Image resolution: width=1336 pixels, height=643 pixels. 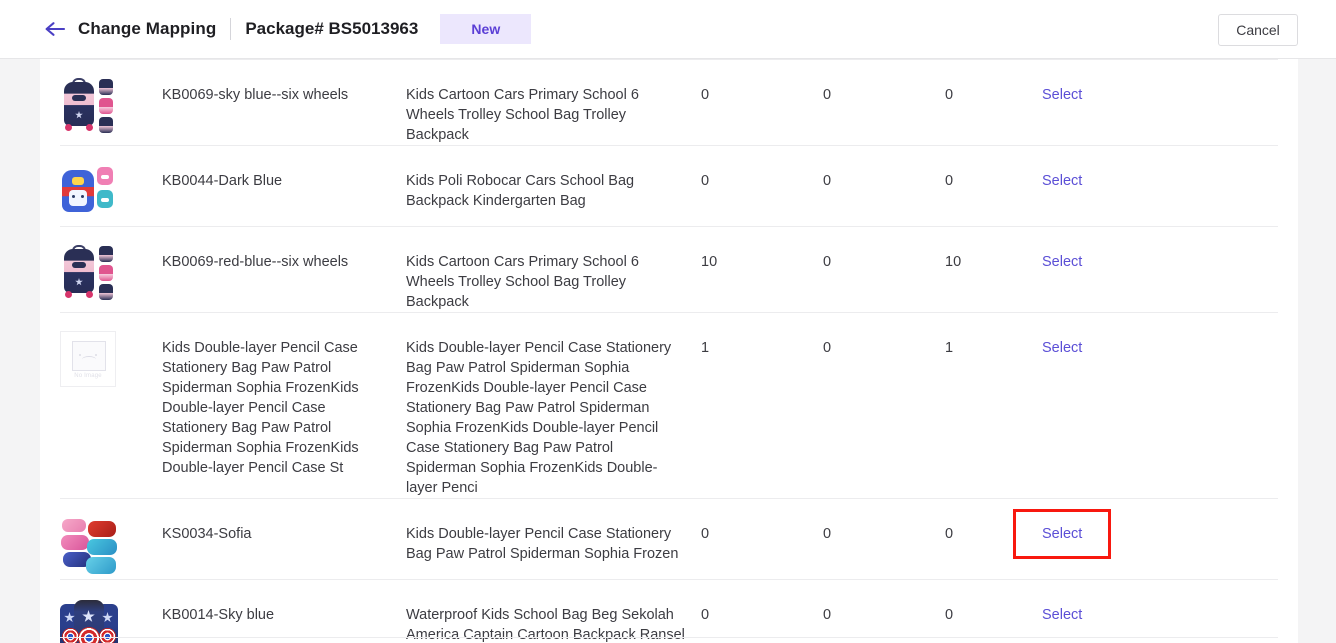 What do you see at coordinates (949, 348) in the screenshot?
I see `quantity-remaining-cell: 1` at bounding box center [949, 348].